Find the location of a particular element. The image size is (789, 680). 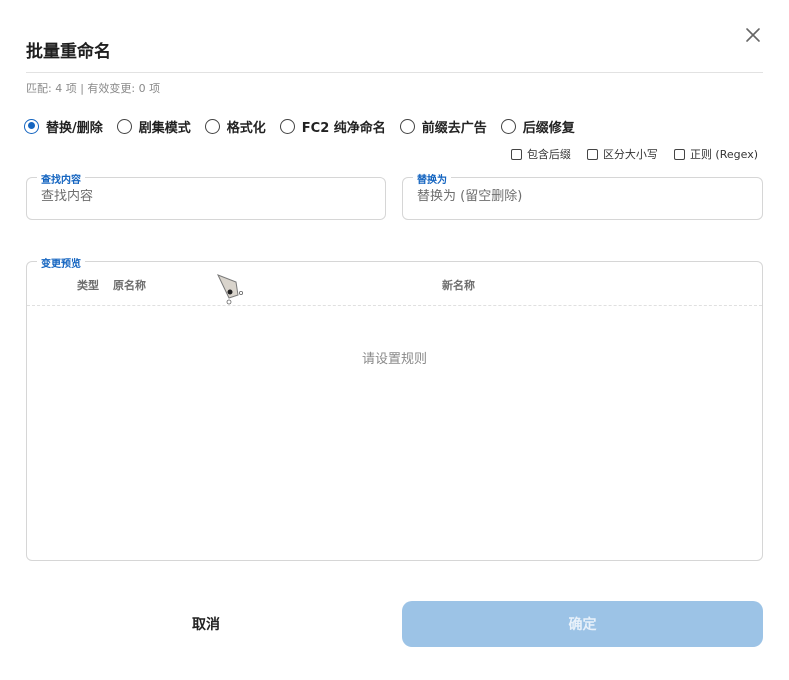

mode-fc2-clean: FC2 纯净命名 is located at coordinates (332, 126).